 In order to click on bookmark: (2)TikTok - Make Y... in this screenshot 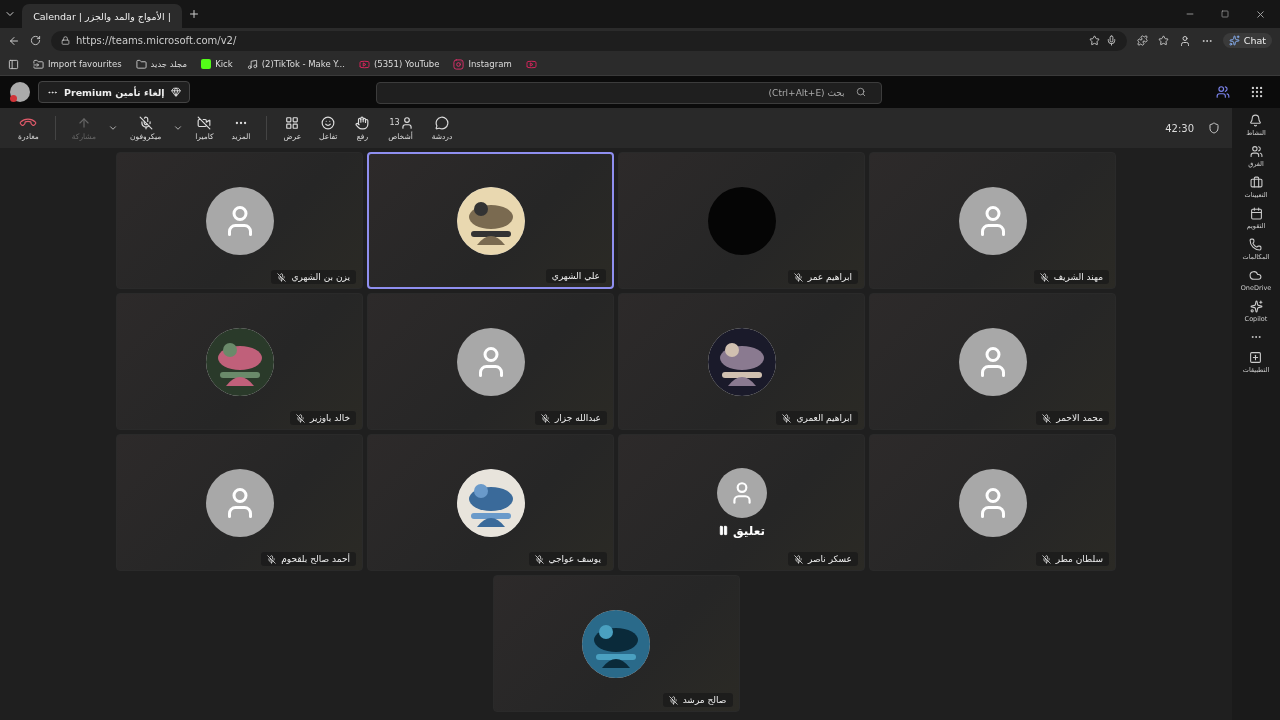, I will do `click(295, 64)`.